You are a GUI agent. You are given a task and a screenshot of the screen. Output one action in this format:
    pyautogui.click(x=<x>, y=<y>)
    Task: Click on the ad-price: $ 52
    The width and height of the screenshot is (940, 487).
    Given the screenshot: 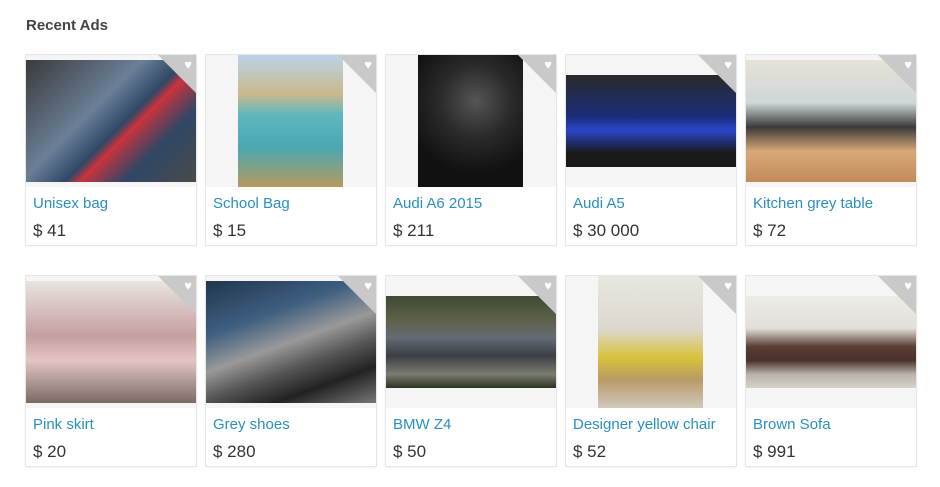 What is the action you would take?
    pyautogui.click(x=590, y=451)
    